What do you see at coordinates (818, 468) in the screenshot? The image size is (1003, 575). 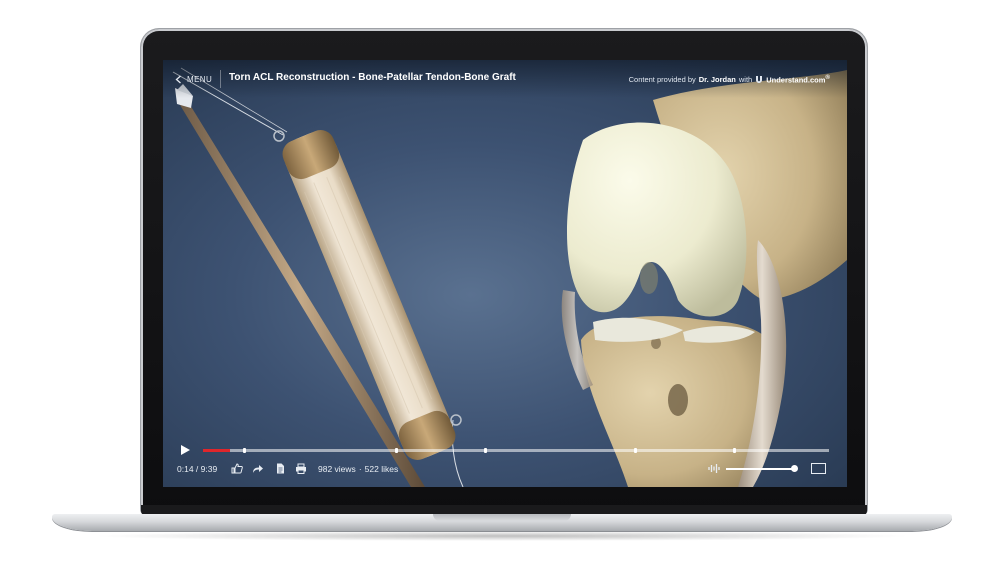 I see `fullscreen-icon` at bounding box center [818, 468].